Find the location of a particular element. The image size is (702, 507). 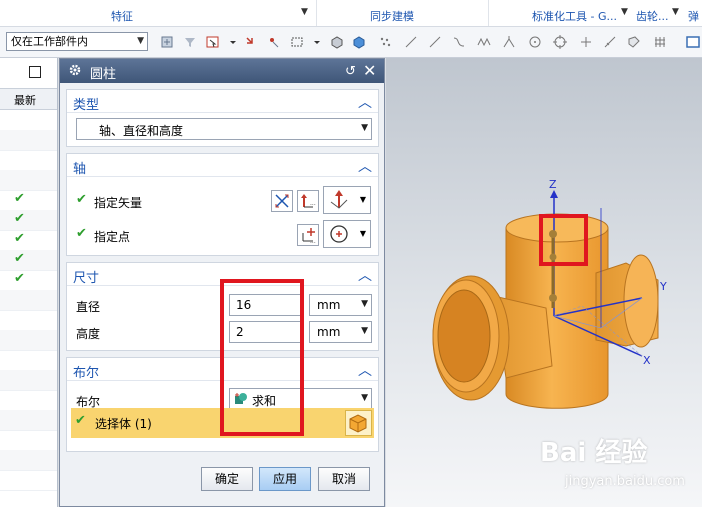

intersect-icon is located at coordinates (509, 42).